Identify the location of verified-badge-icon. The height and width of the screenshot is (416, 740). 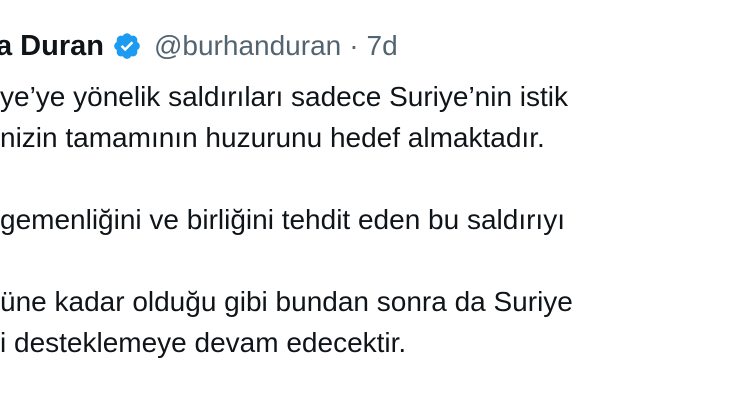
(127, 46).